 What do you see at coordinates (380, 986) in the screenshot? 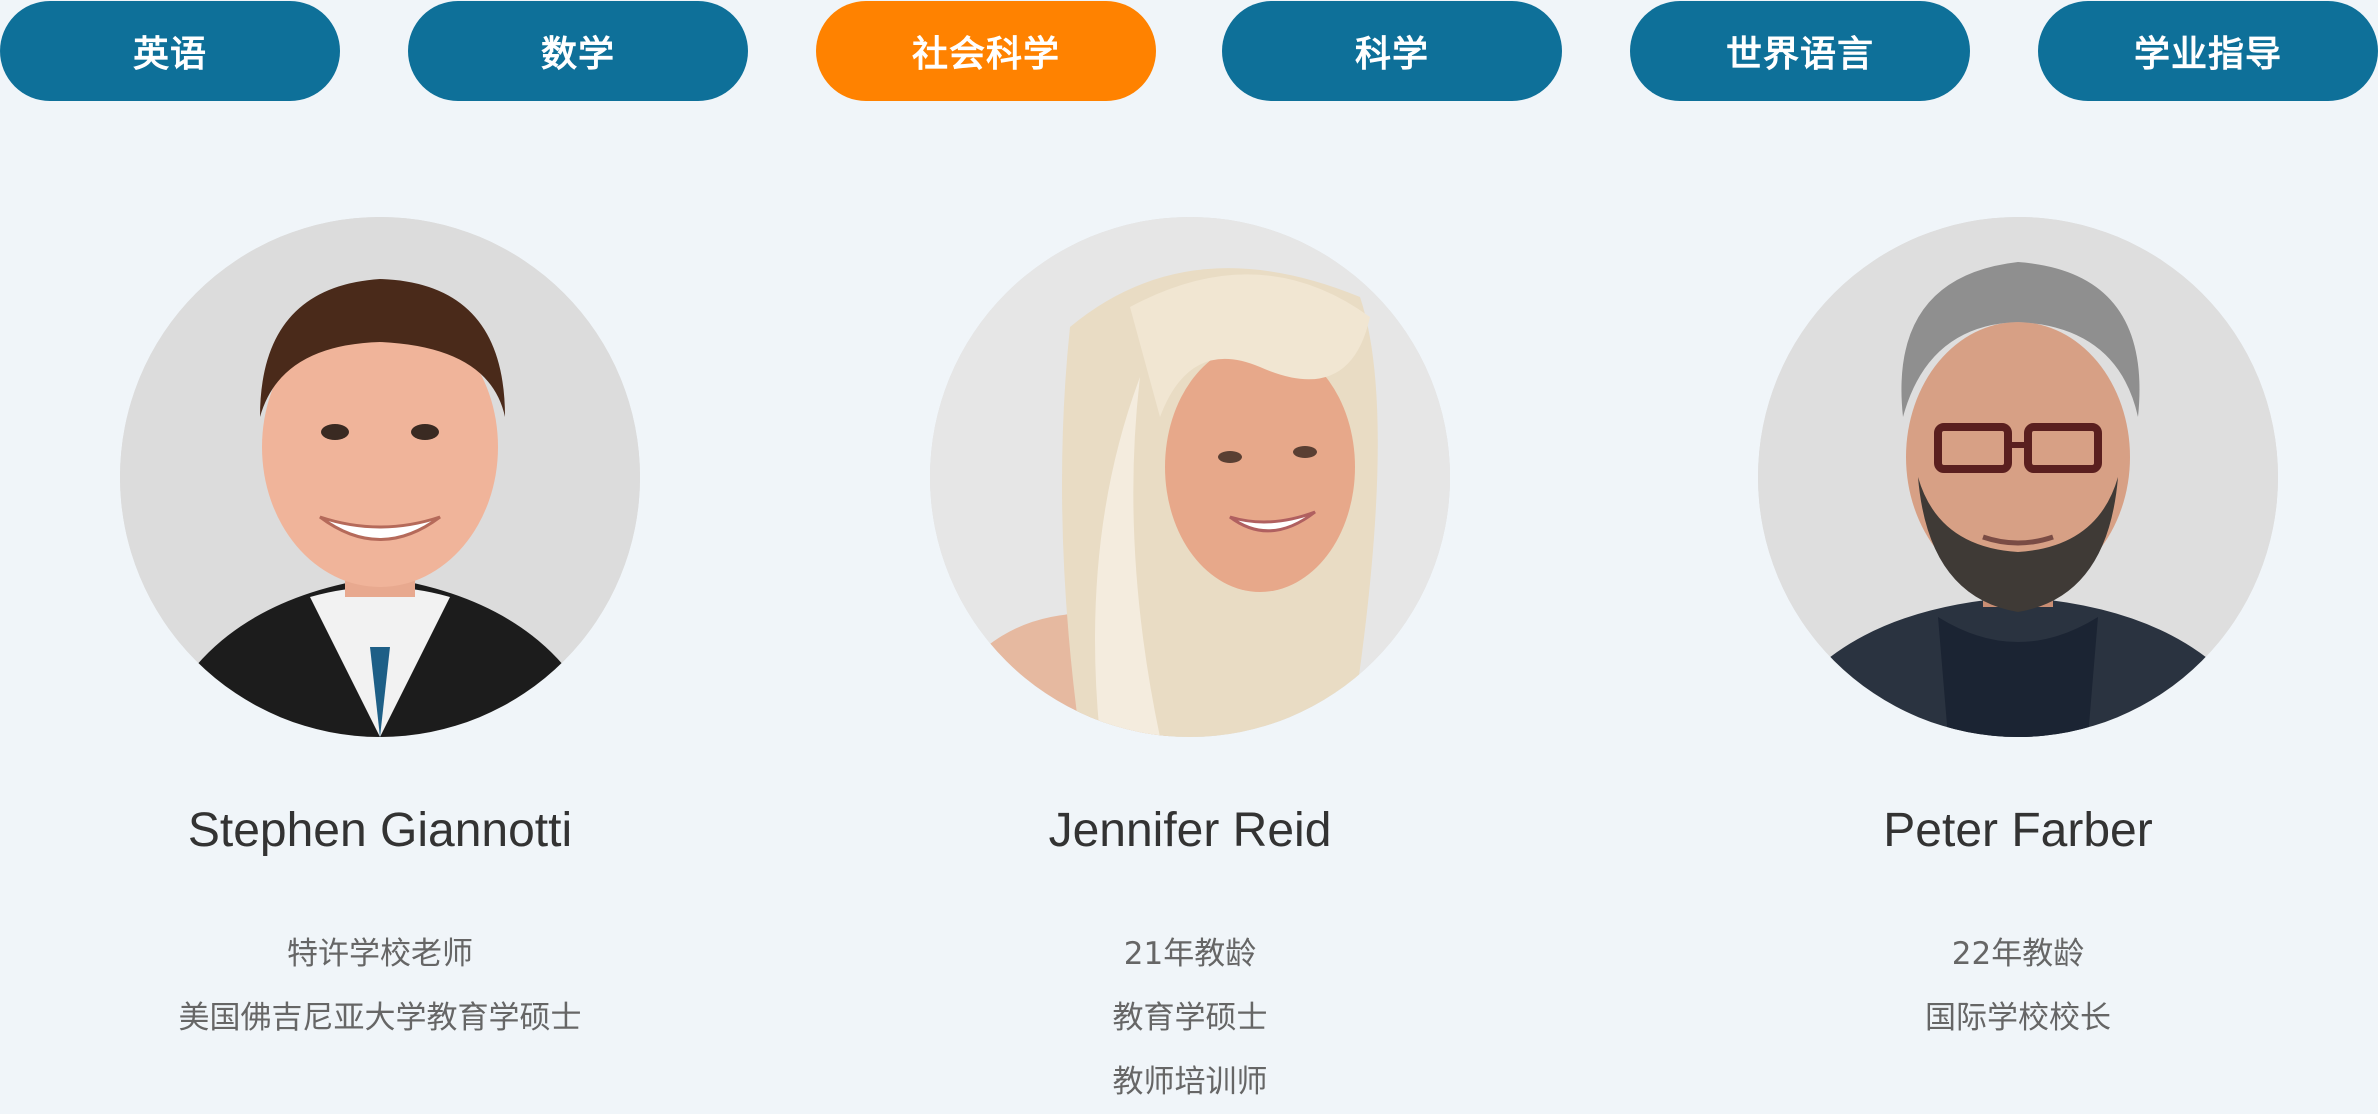
I see `teacher-details: 特许学校老师 美国佛吉尼亚大学教育学硕士` at bounding box center [380, 986].